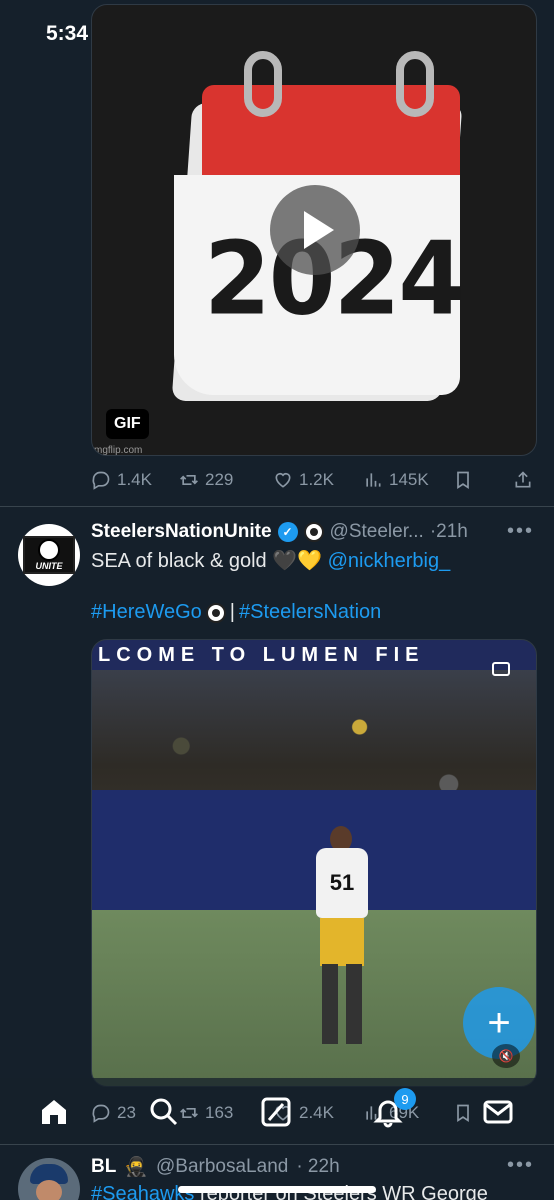 The image size is (554, 1200). Describe the element at coordinates (277, 1189) in the screenshot. I see `home-indicator` at that location.